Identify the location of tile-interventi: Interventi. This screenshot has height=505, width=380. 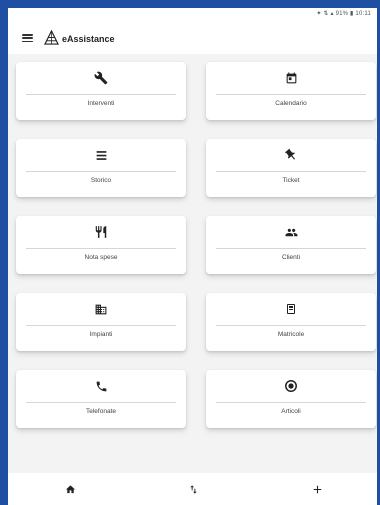
(101, 91).